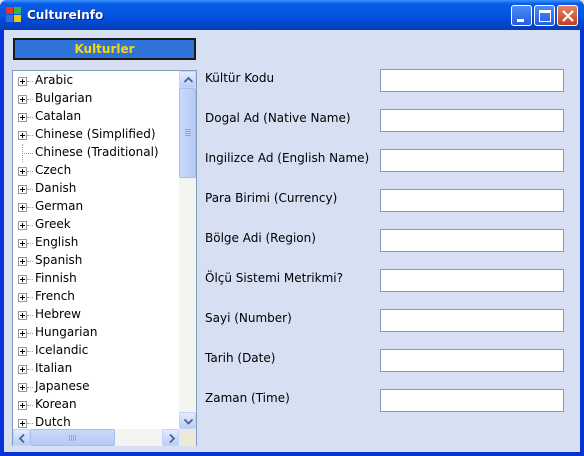 This screenshot has height=456, width=584. I want to click on tree-item: Bulgarian, so click(96, 99).